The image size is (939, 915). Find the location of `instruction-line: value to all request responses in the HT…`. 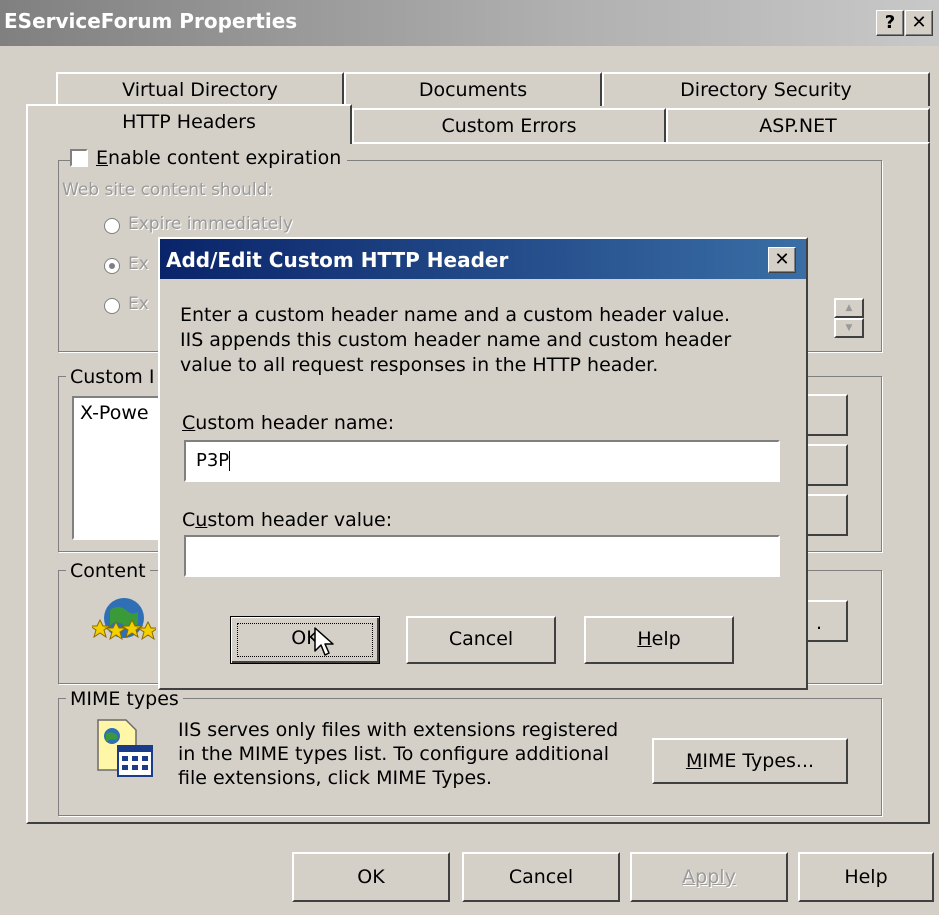

instruction-line: value to all request responses in the HT… is located at coordinates (419, 365).